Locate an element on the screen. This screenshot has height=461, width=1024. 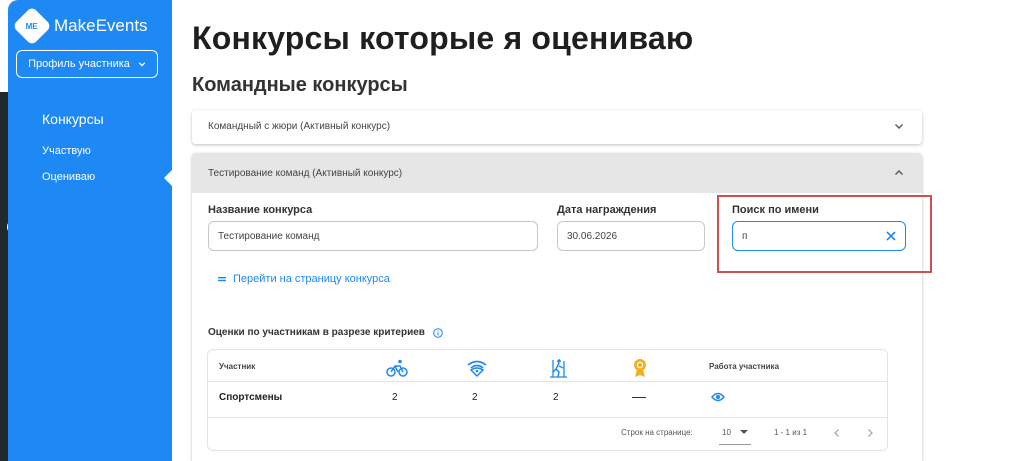
rows-per-page-underline is located at coordinates (735, 444).